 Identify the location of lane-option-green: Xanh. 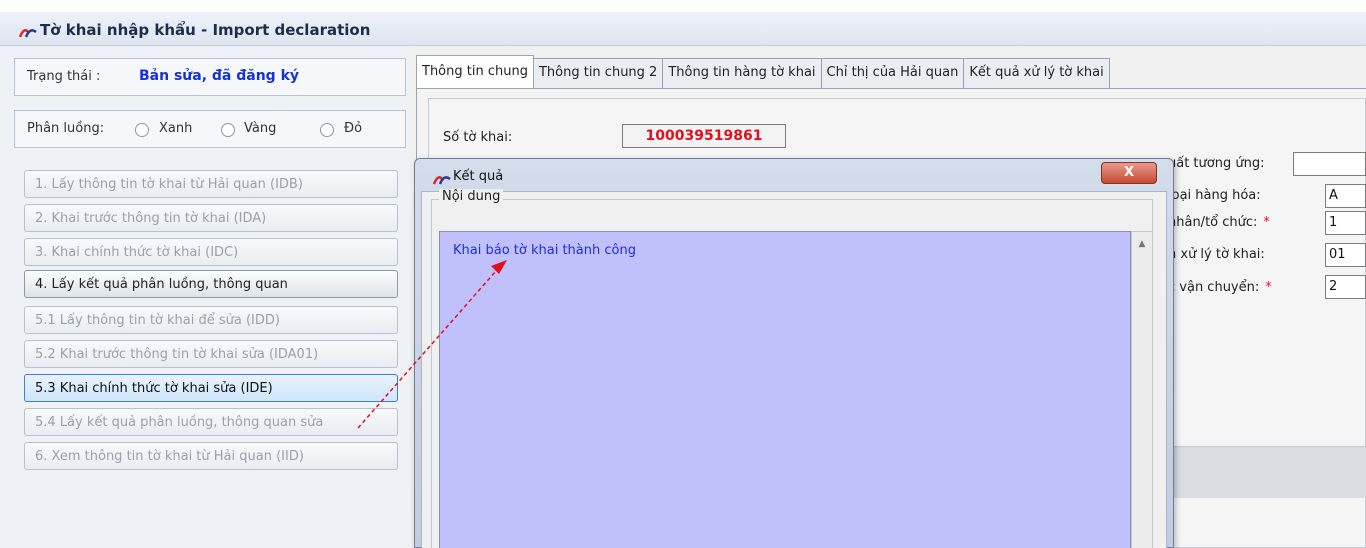
(176, 128).